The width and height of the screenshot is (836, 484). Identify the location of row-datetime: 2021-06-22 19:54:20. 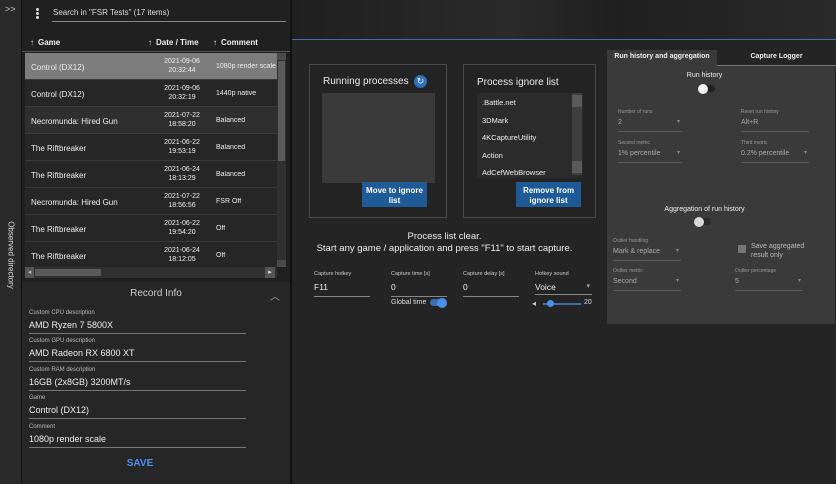
(182, 228).